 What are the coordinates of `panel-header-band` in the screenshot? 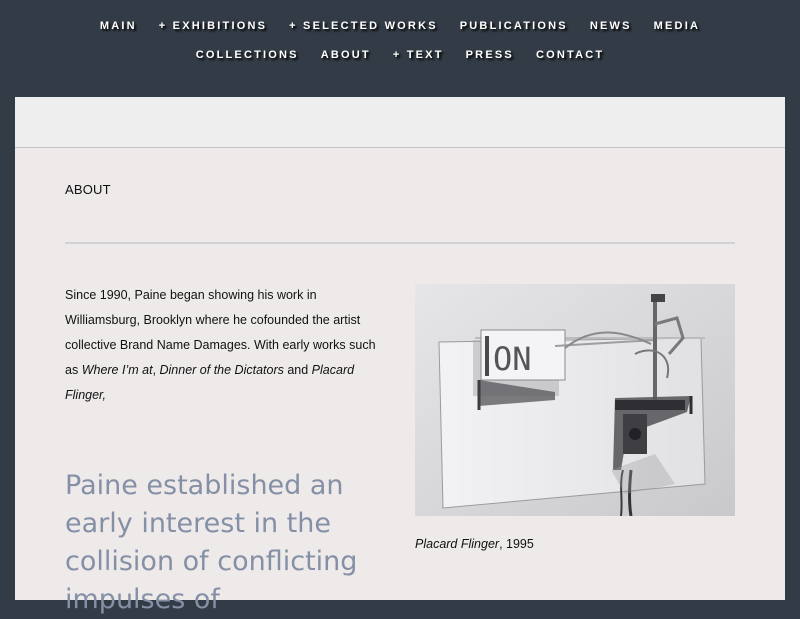 It's located at (400, 122).